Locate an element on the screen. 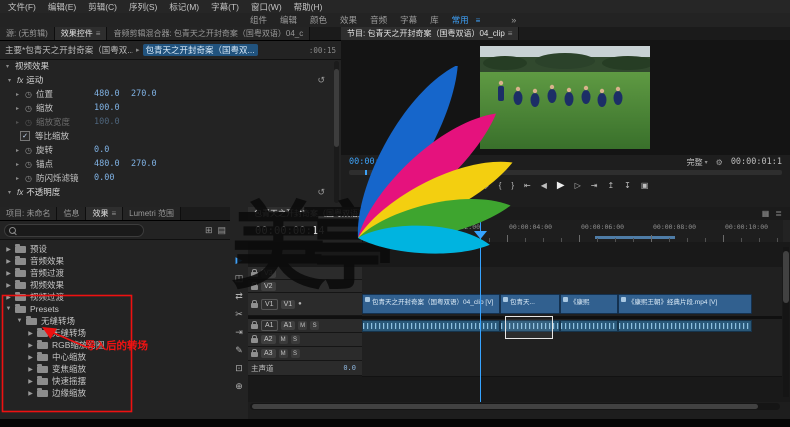  effect-row-1: ▾ fx 运动 ↺ is located at coordinates (166, 80).